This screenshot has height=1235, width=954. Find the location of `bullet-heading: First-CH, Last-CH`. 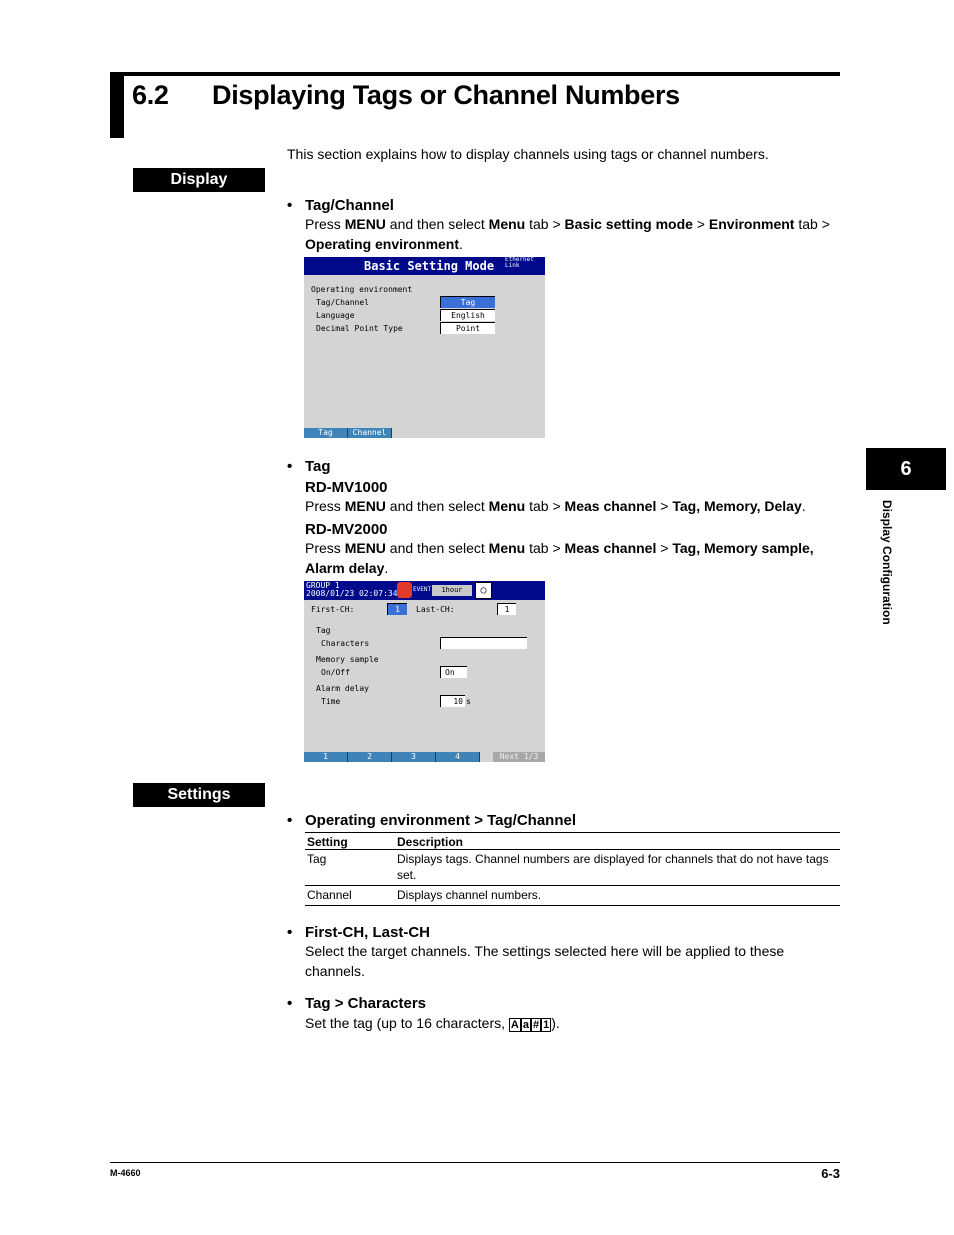

bullet-heading: First-CH, Last-CH is located at coordinates (368, 932).